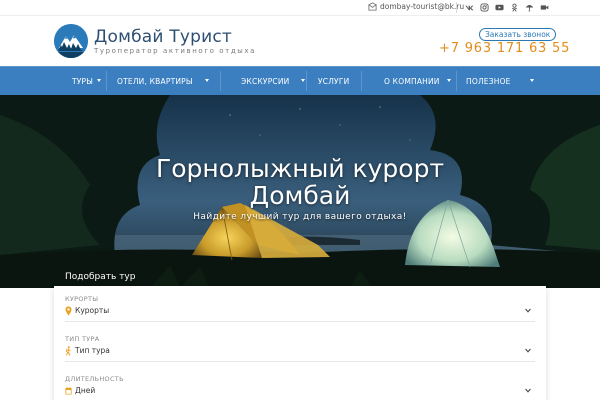 This screenshot has width=600, height=400. What do you see at coordinates (504, 48) in the screenshot?
I see `phone-number: +7 963 171 63 55` at bounding box center [504, 48].